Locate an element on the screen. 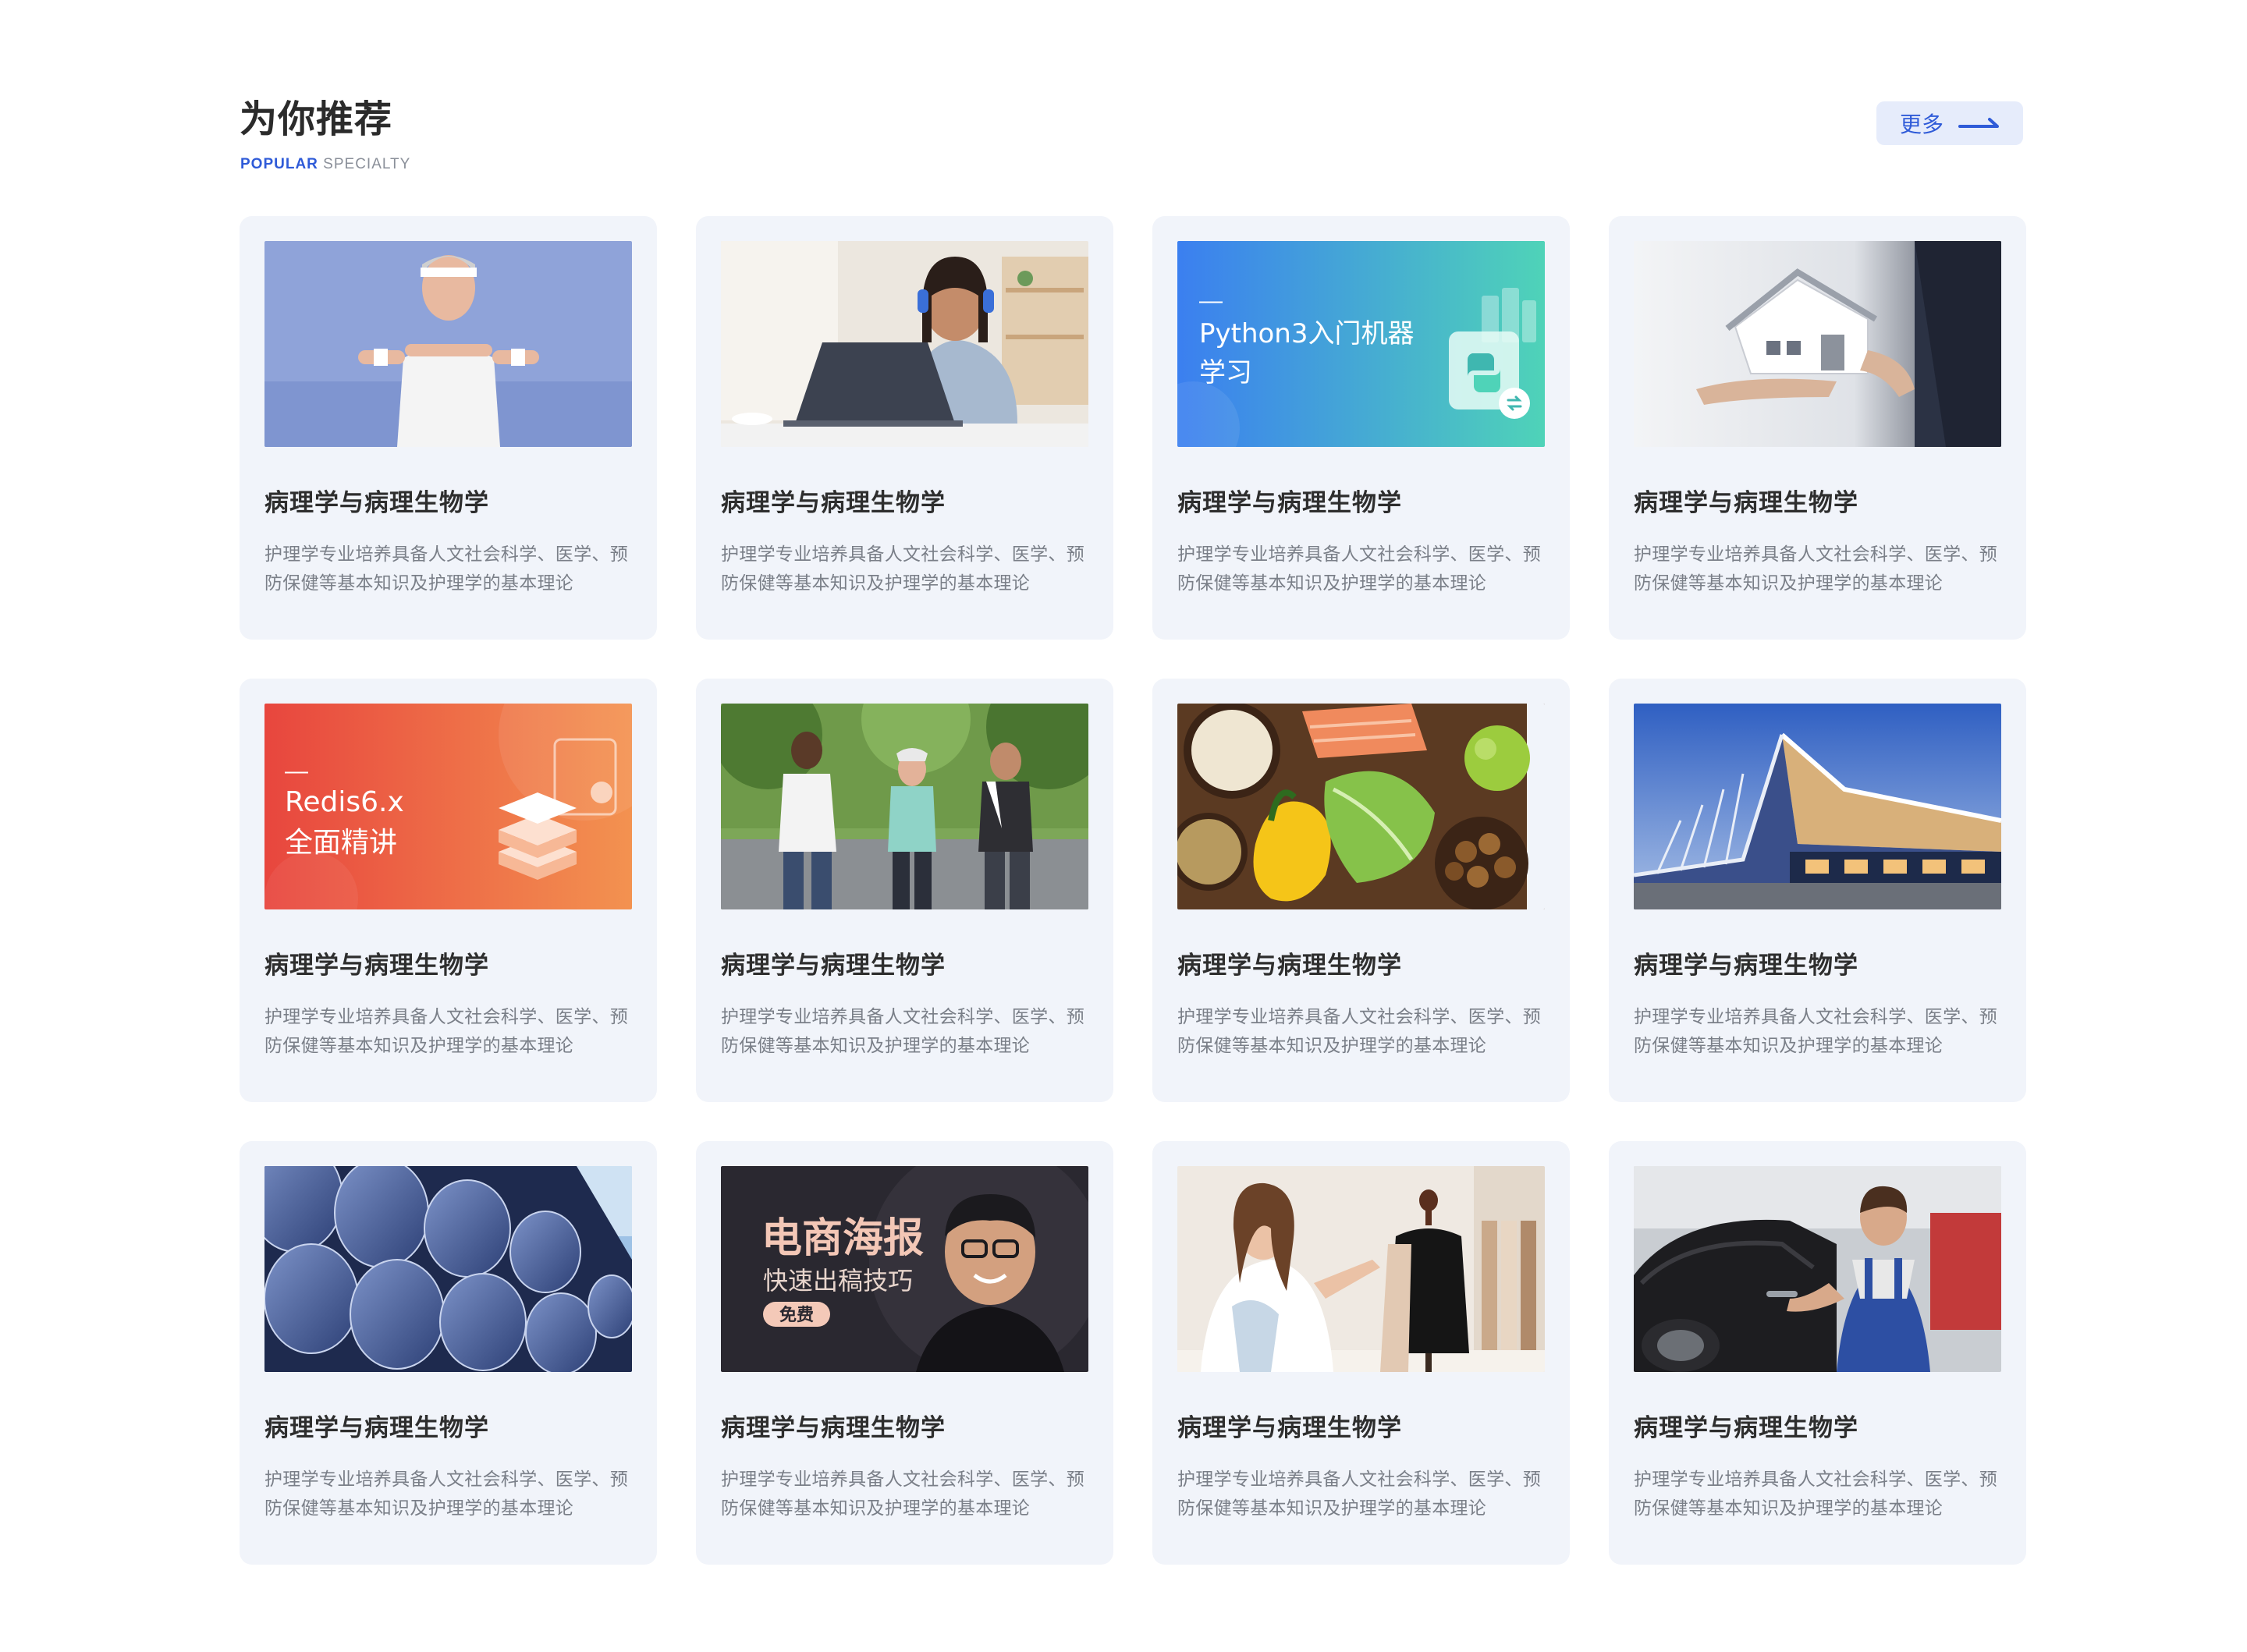  arrow-right-icon is located at coordinates (1978, 123).